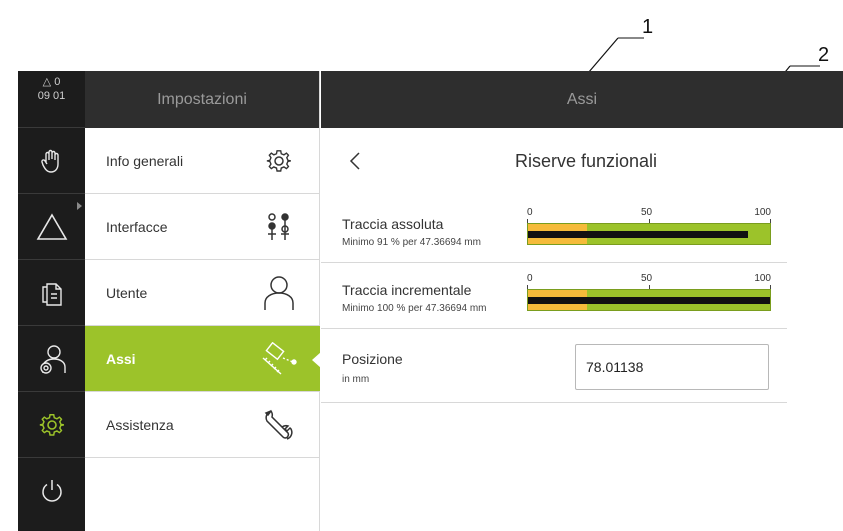 Image resolution: width=843 pixels, height=531 pixels. What do you see at coordinates (202, 293) in the screenshot?
I see `settings-item-utente: Utente` at bounding box center [202, 293].